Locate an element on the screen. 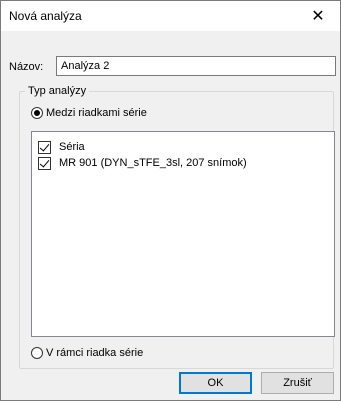 The width and height of the screenshot is (341, 401). cancel-button: Zrušiť is located at coordinates (297, 383).